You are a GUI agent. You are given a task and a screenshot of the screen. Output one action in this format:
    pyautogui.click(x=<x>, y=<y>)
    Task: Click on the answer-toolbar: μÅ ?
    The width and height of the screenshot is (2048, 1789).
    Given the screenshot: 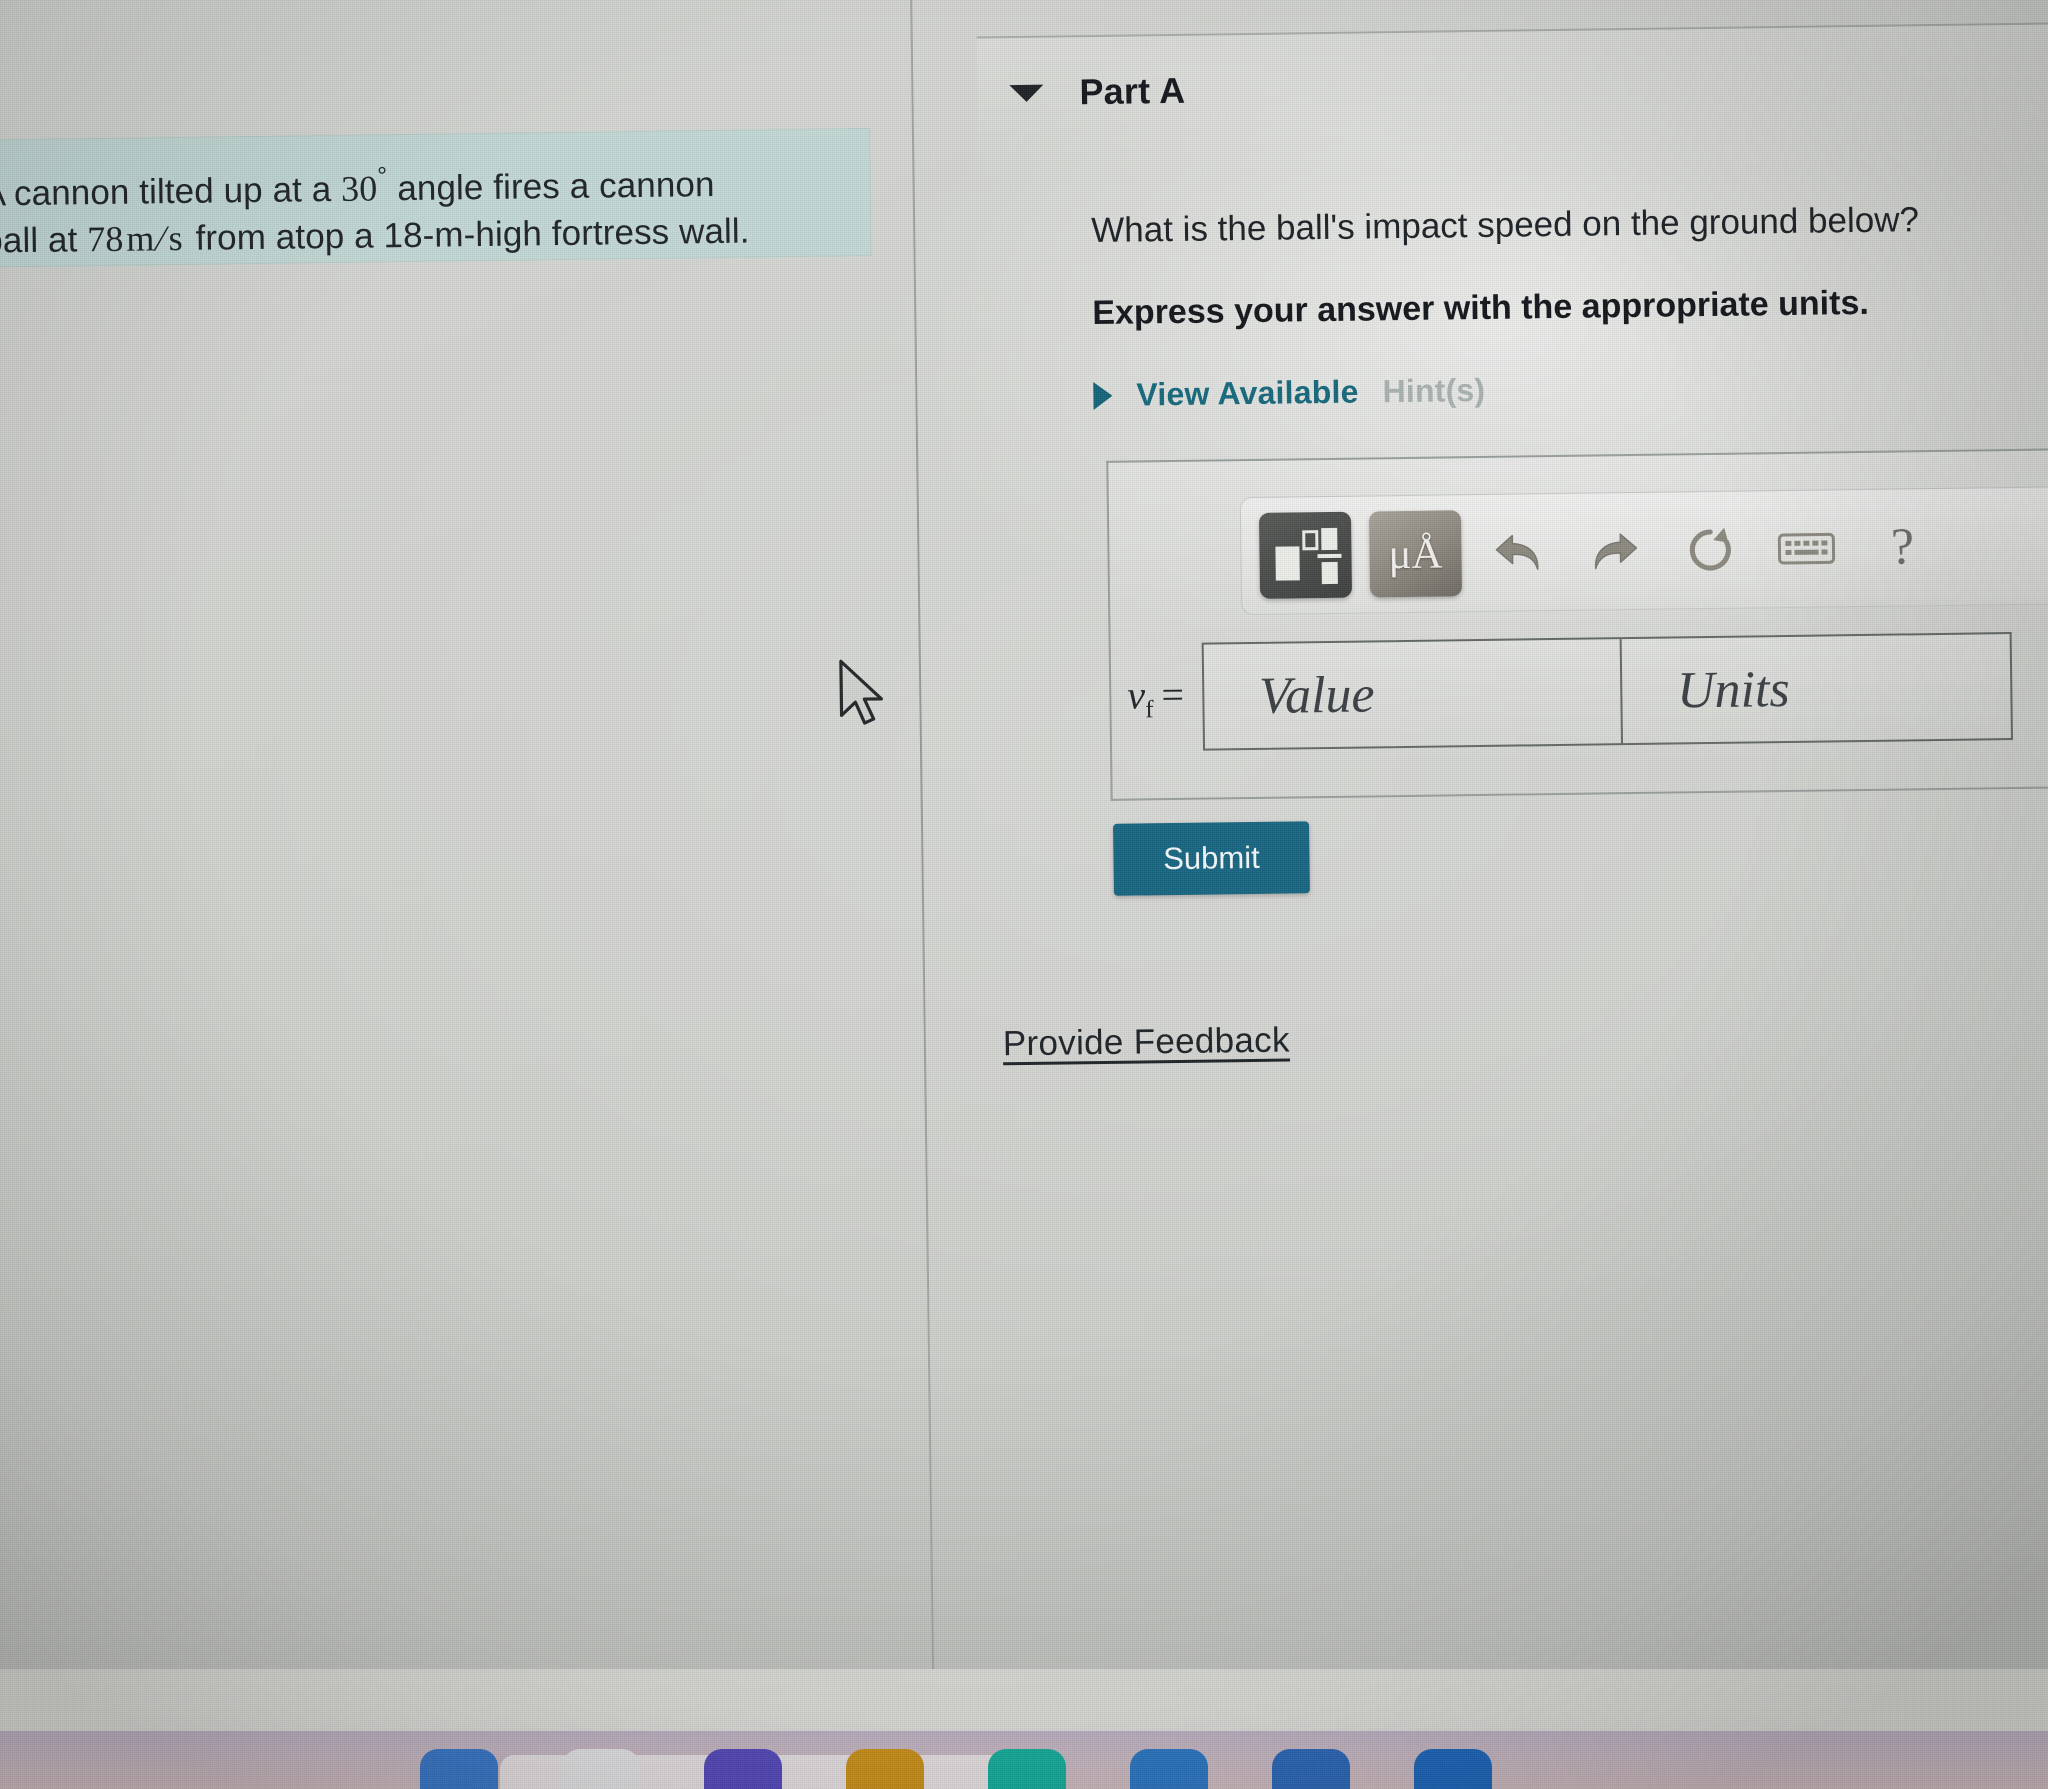 What is the action you would take?
    pyautogui.click(x=1643, y=551)
    